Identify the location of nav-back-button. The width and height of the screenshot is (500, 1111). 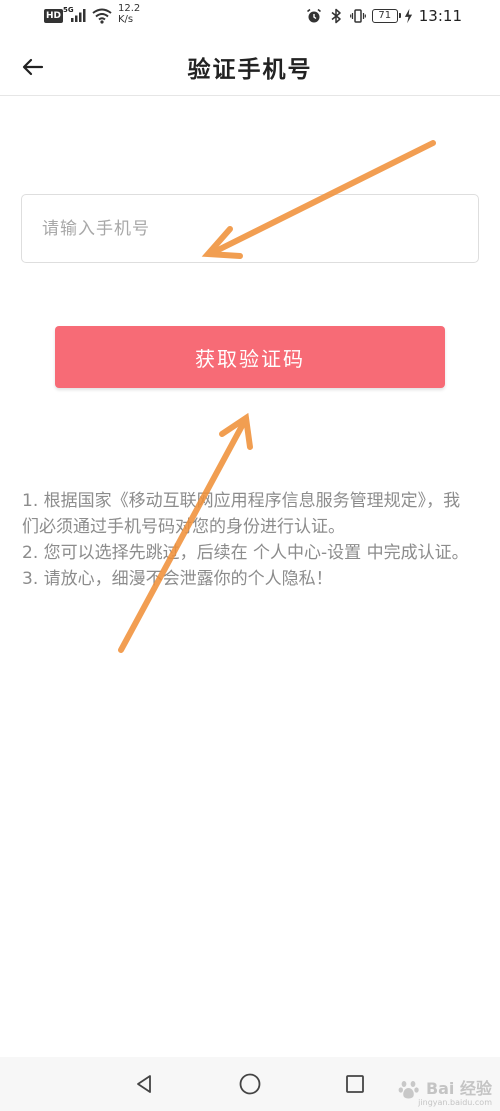
(144, 1084).